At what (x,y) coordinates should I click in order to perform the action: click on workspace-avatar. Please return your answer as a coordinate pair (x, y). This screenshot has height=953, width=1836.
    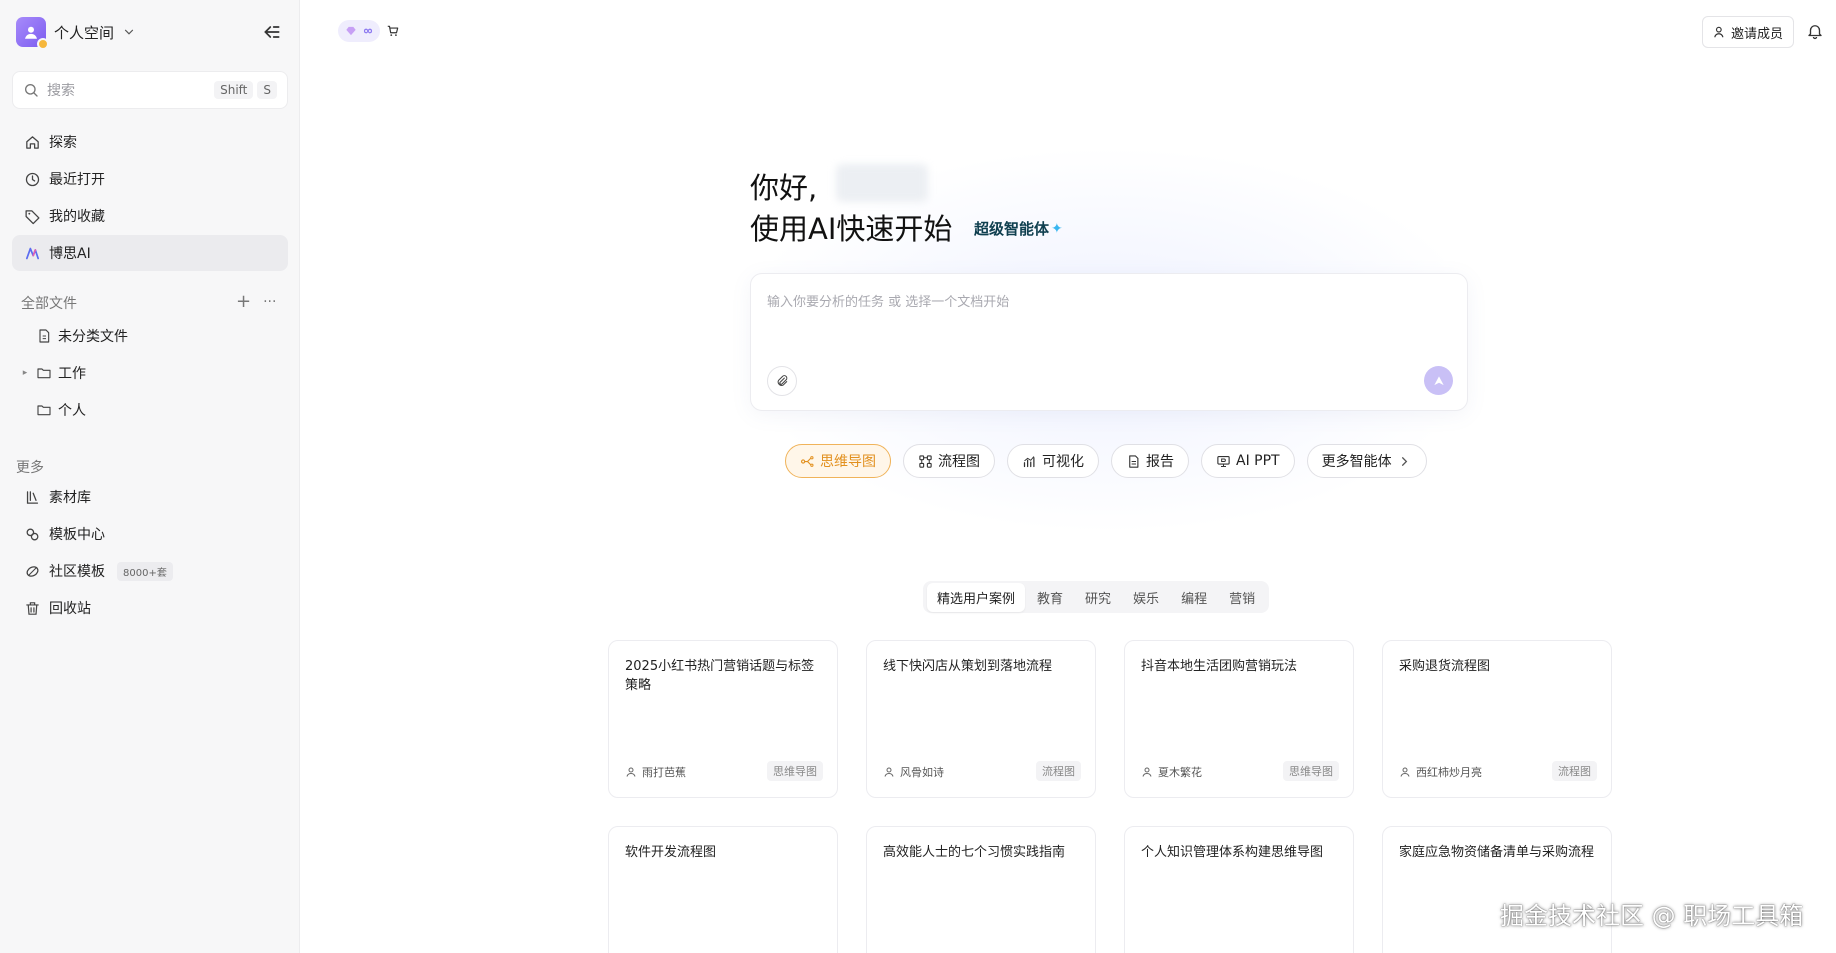
    Looking at the image, I should click on (32, 33).